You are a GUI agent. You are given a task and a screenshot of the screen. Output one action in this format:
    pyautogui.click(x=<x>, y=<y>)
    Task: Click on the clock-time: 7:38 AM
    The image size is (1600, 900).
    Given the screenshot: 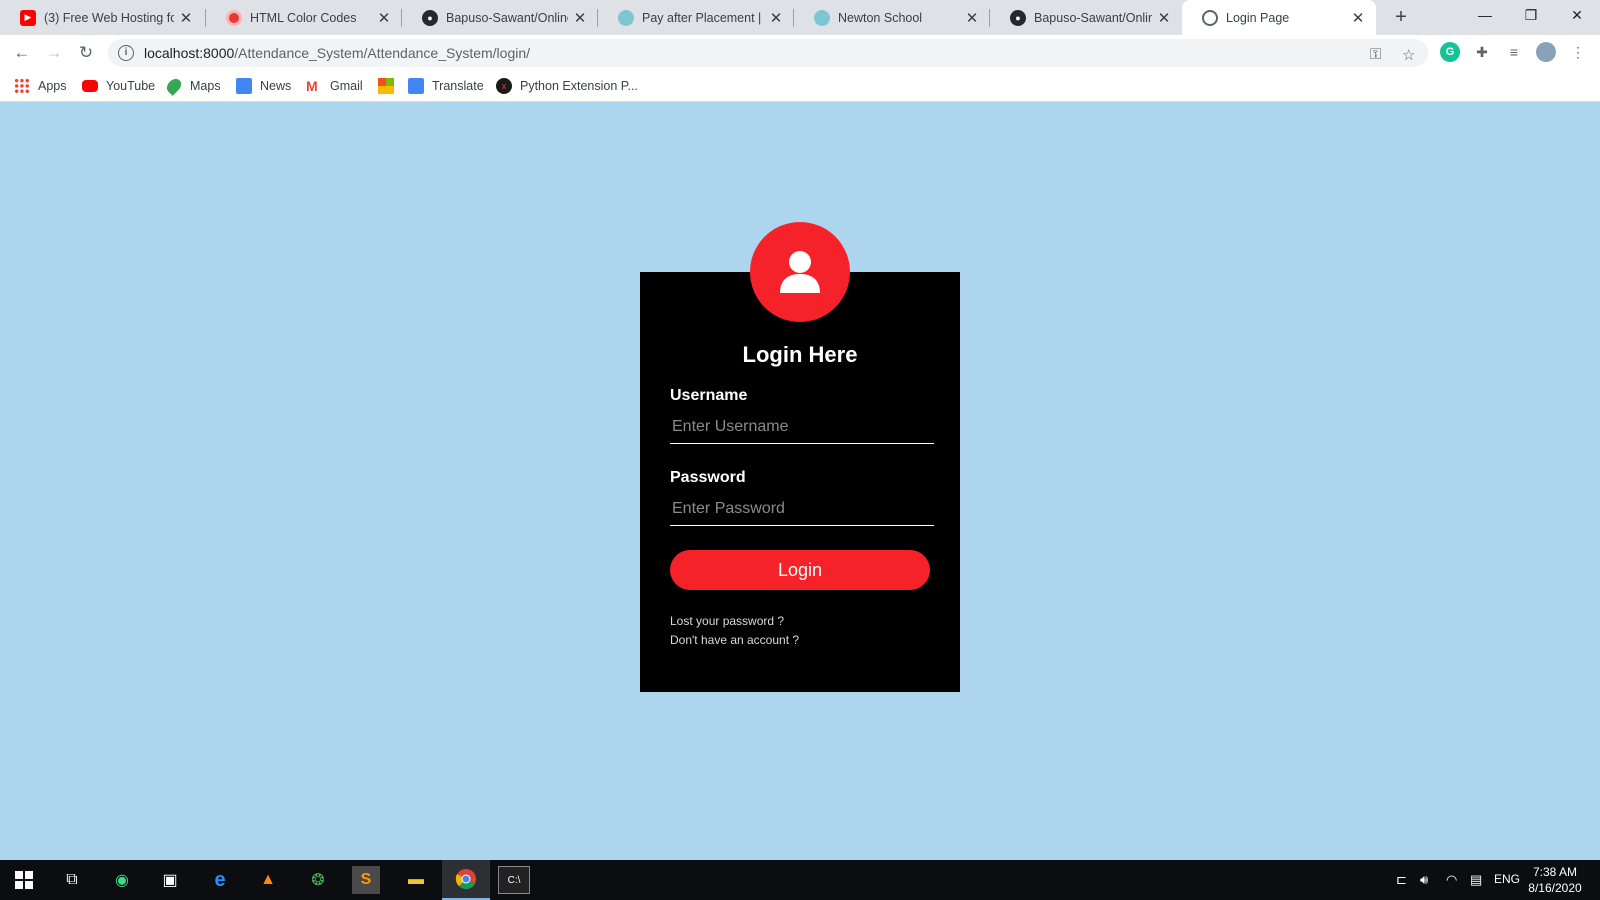 What is the action you would take?
    pyautogui.click(x=1555, y=872)
    